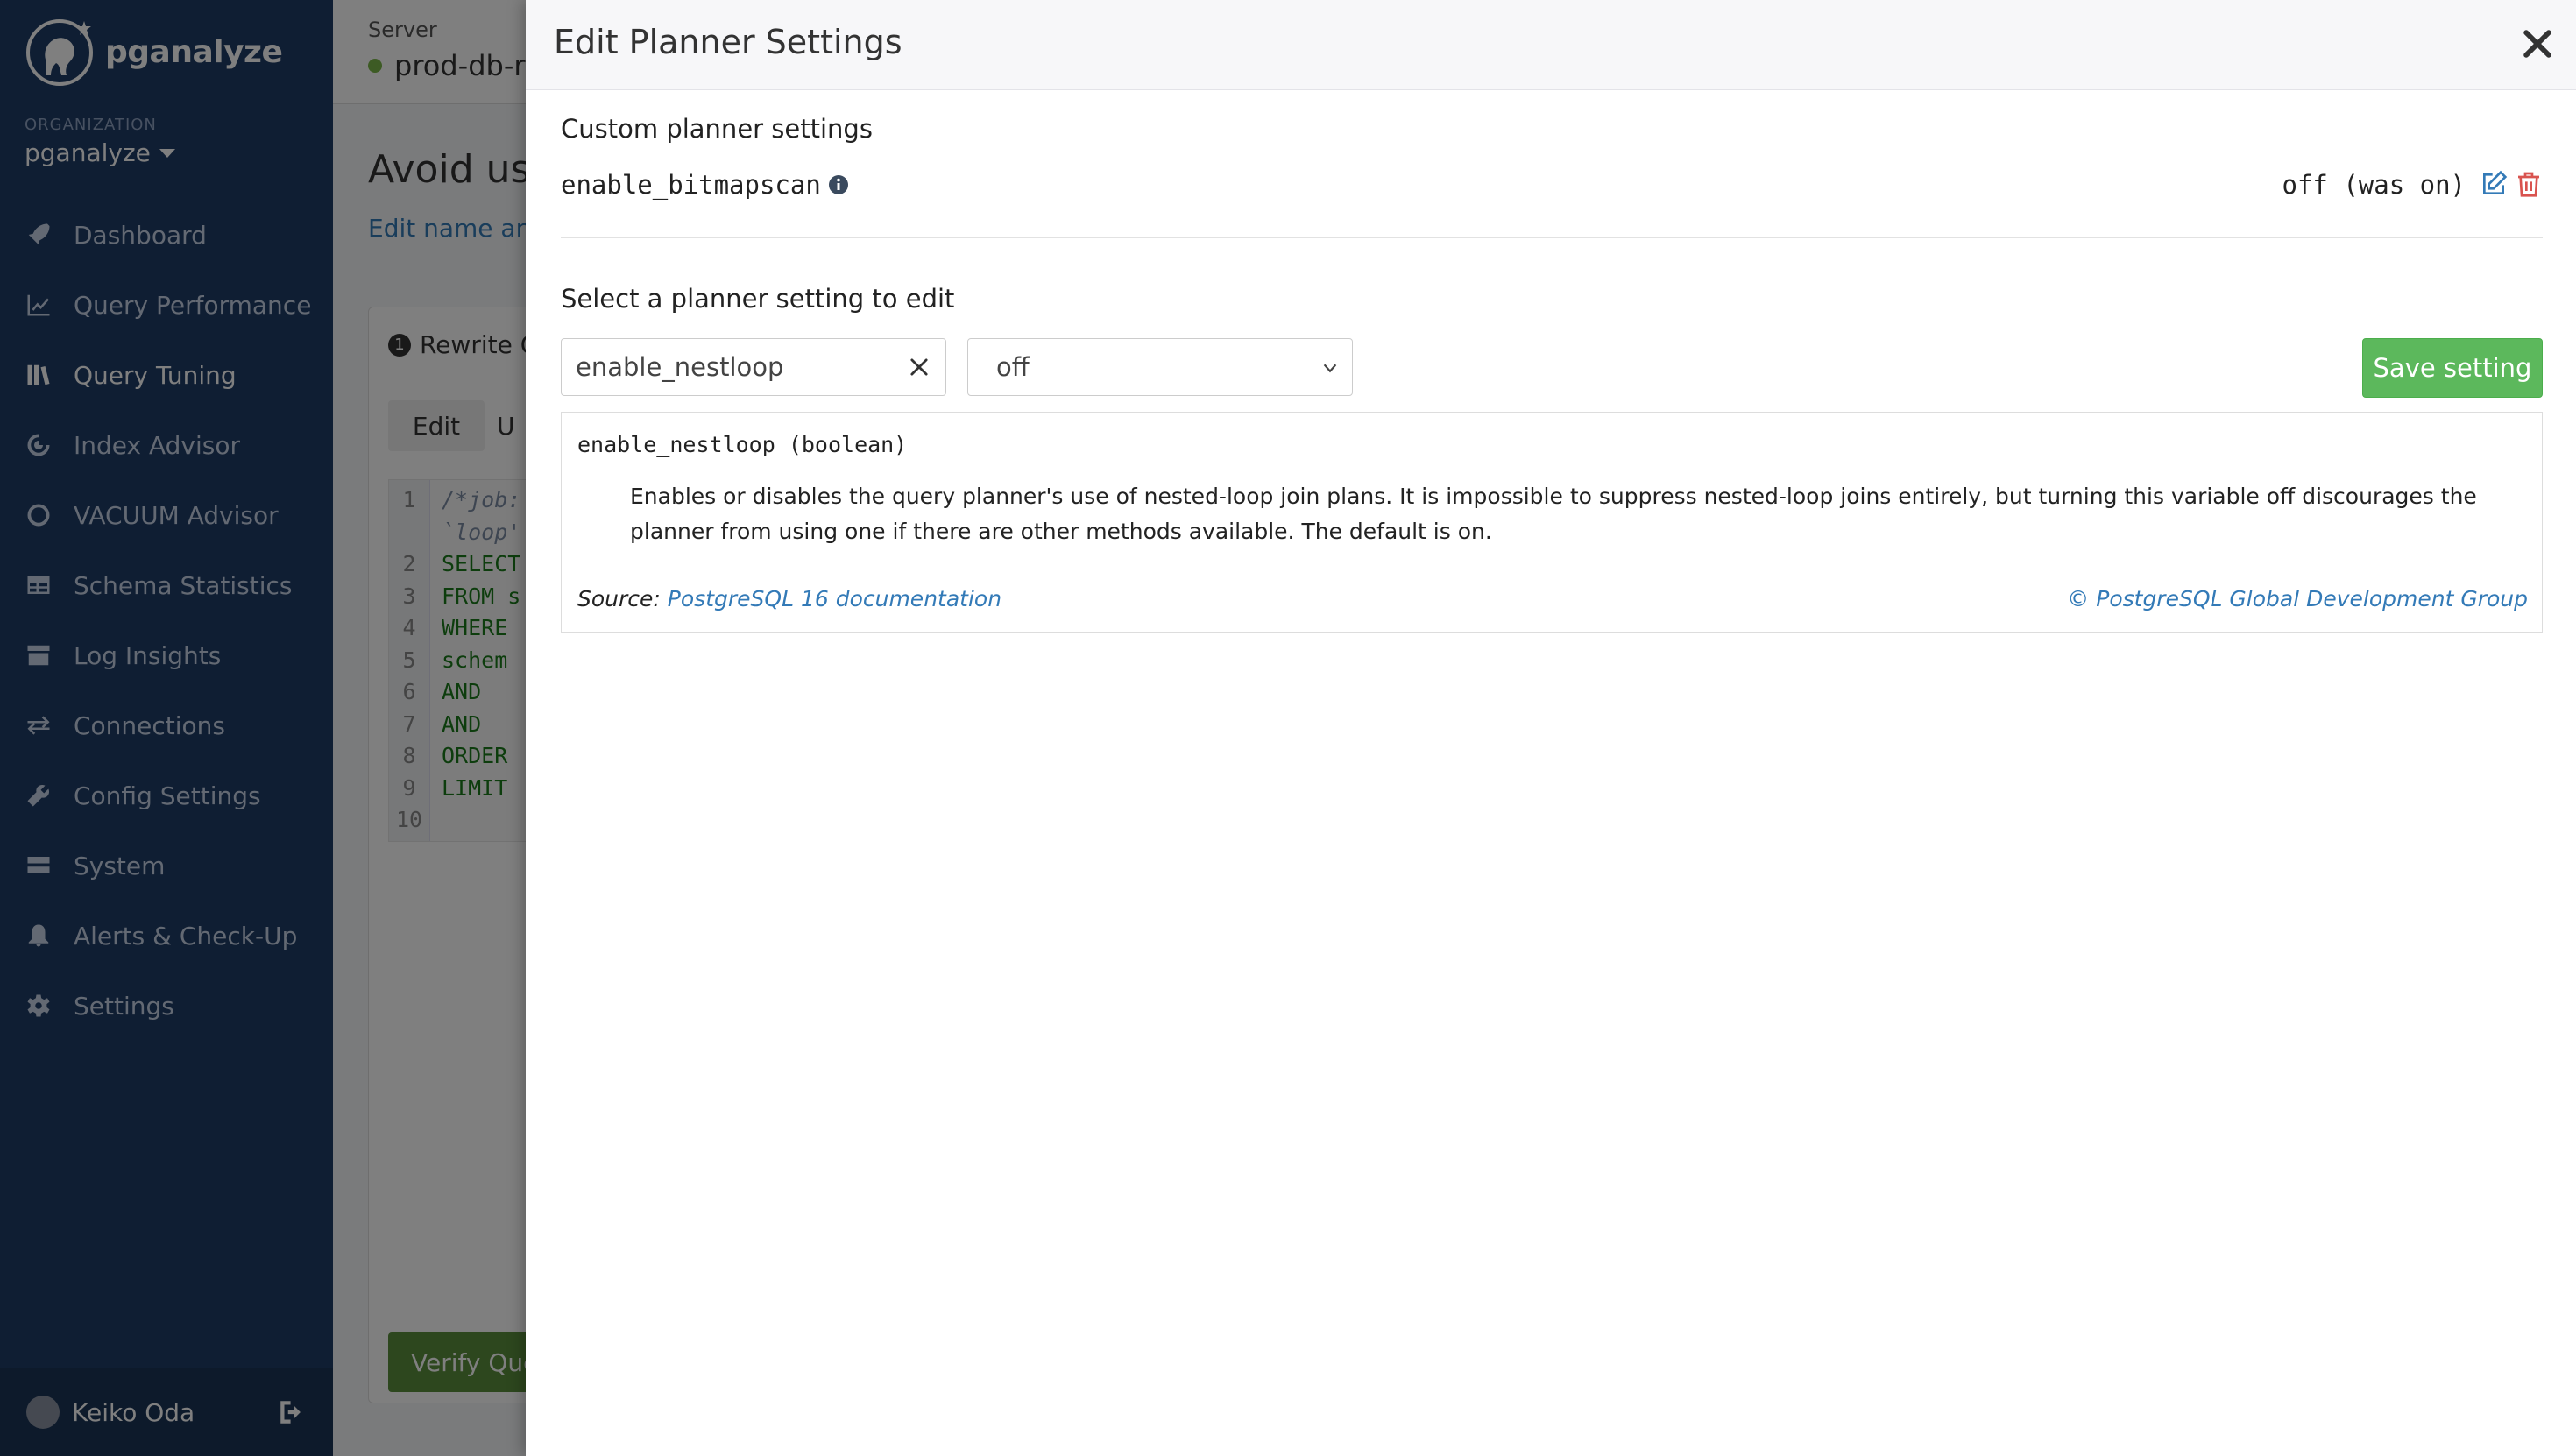  I want to click on chevron-down-icon, so click(1330, 368).